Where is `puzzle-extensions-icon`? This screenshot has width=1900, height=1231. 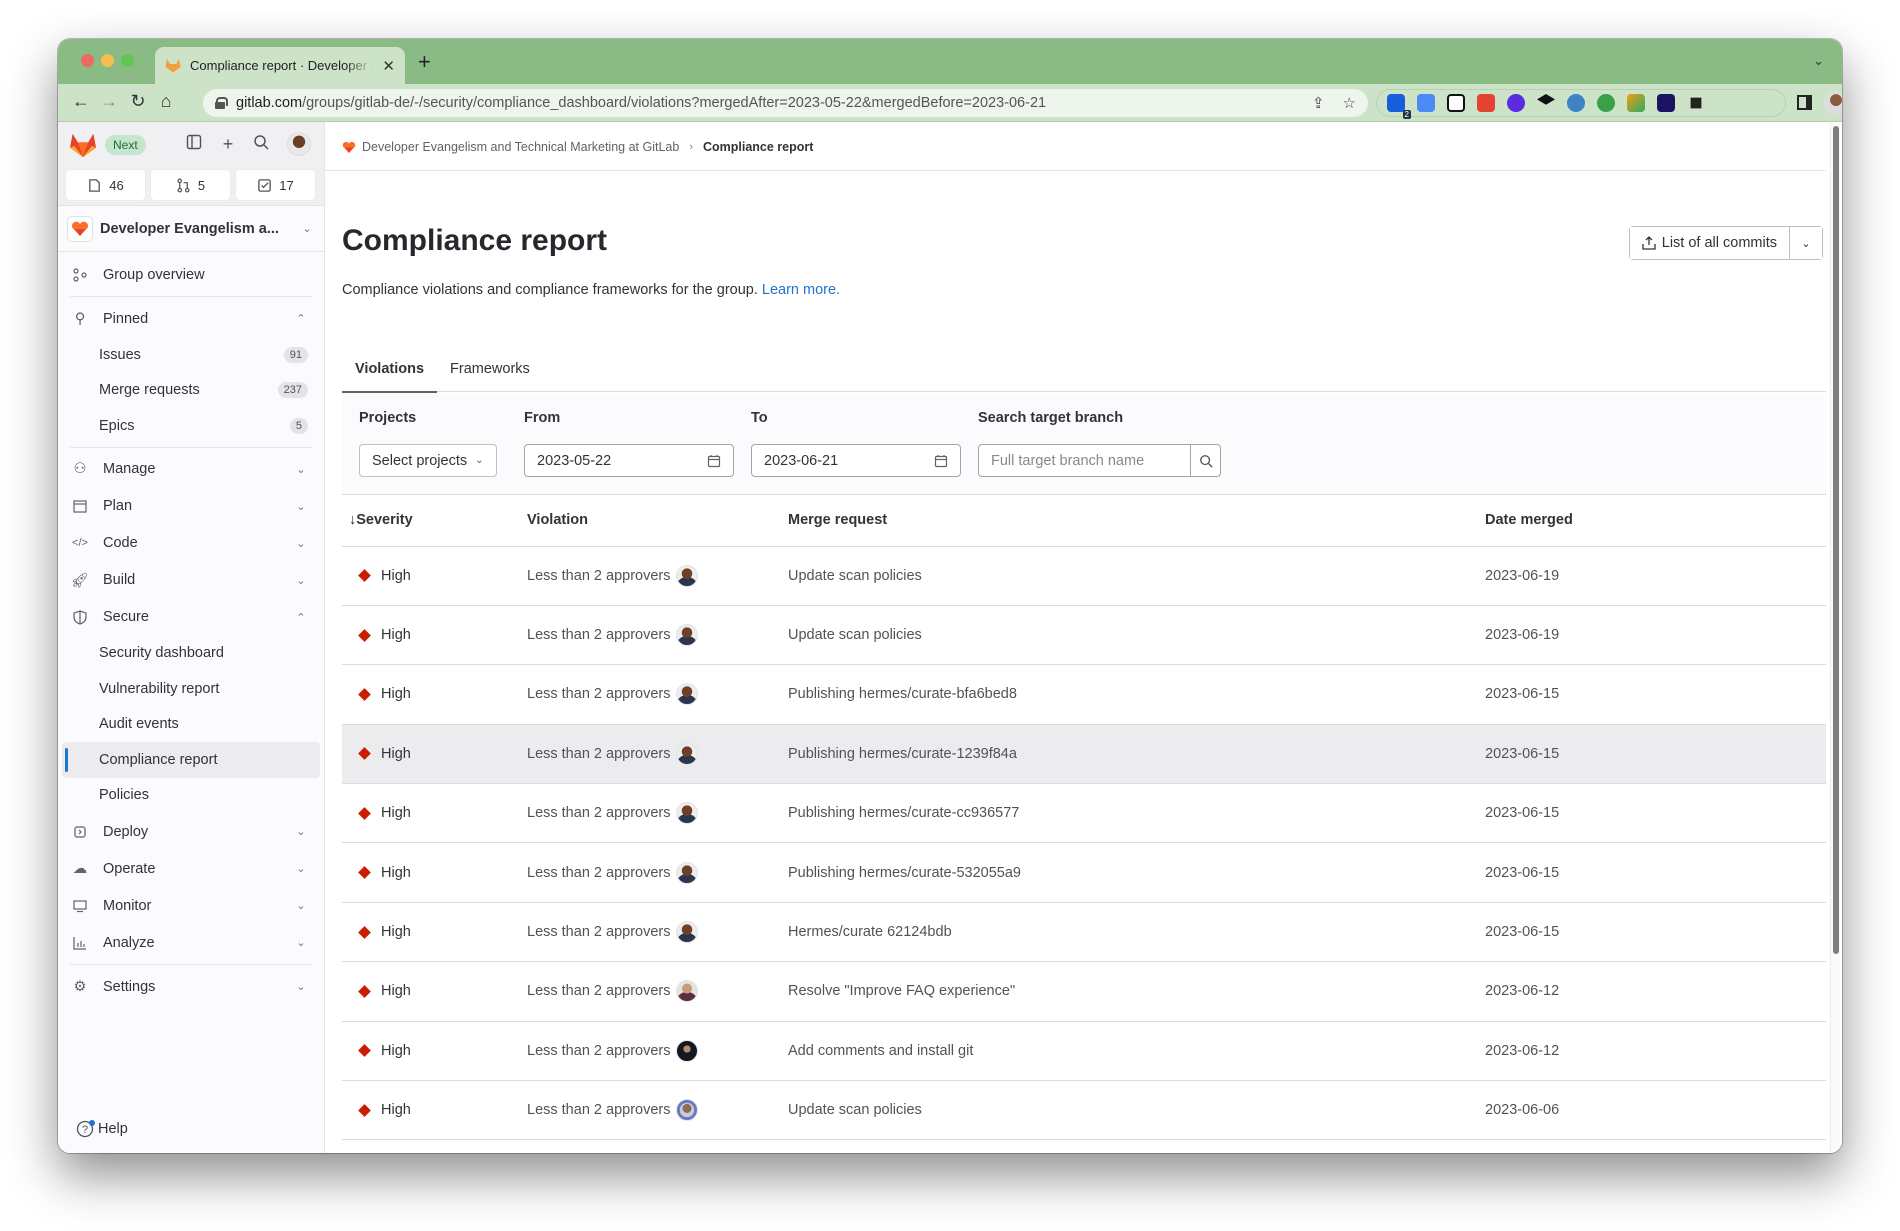
puzzle-extensions-icon is located at coordinates (1696, 103).